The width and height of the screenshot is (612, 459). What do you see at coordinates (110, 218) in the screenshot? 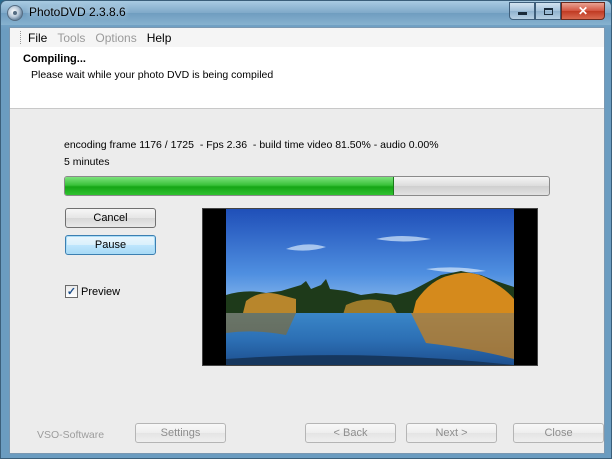
I see `cancel-button: Cancel` at bounding box center [110, 218].